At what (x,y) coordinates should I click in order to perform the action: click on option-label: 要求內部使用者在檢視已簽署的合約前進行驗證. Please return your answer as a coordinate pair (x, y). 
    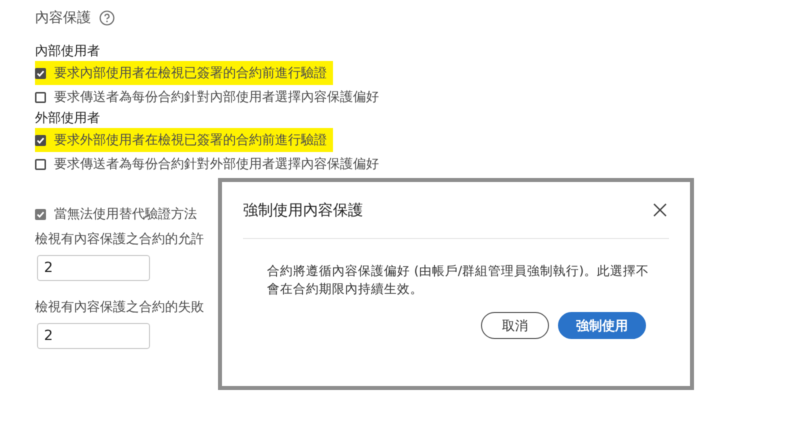
    Looking at the image, I should click on (190, 73).